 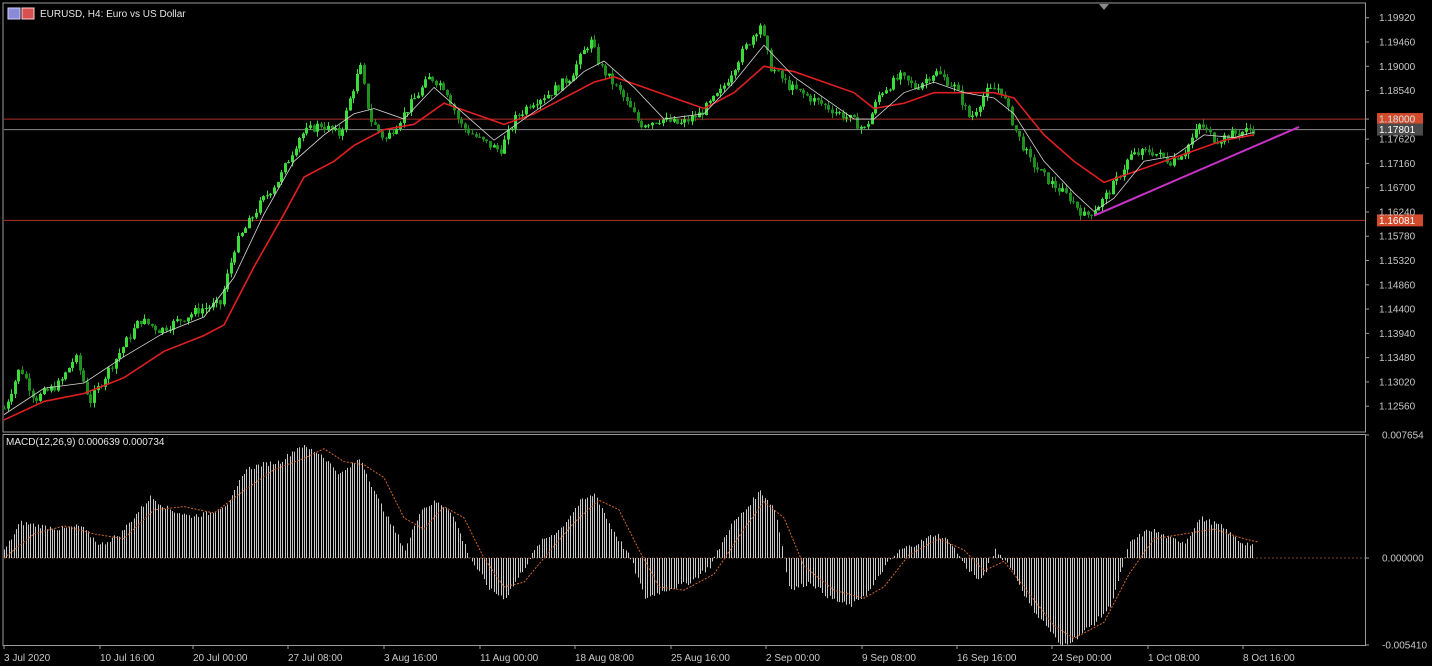 What do you see at coordinates (220, 658) in the screenshot?
I see `time-tick-label: 20 Jul 00:00` at bounding box center [220, 658].